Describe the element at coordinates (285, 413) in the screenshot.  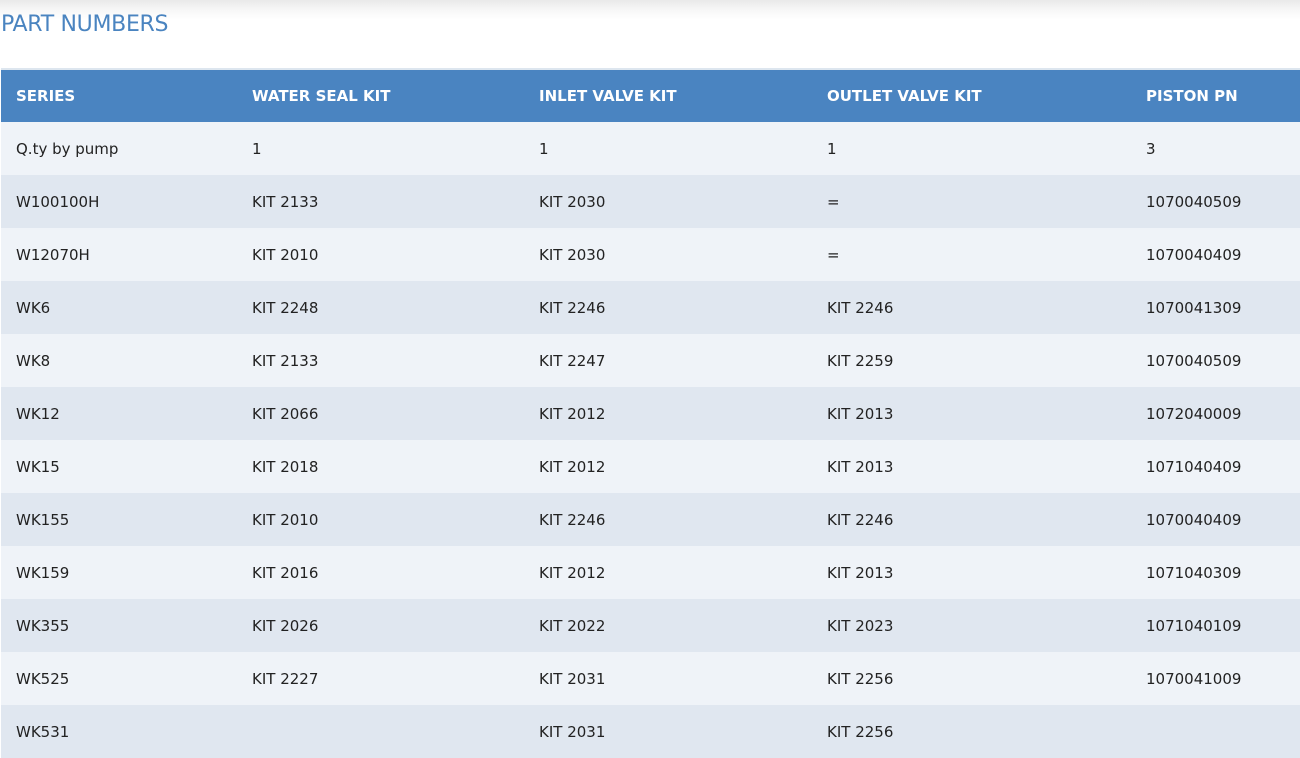
I see `water-seal-kit-cell: KIT 2066` at that location.